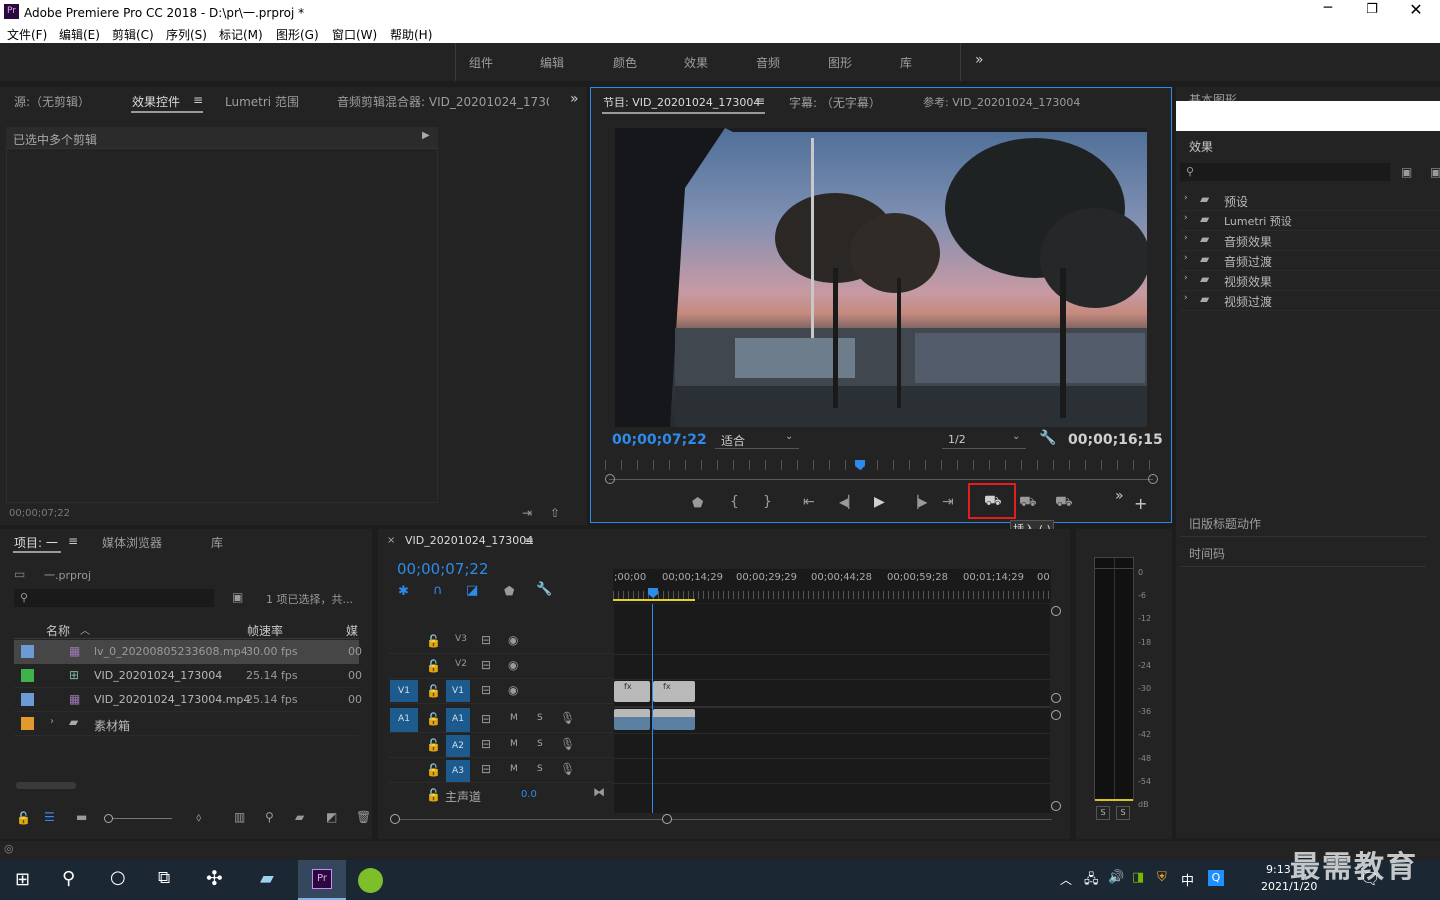 This screenshot has height=900, width=1440. I want to click on windows-start-icon: ⊞, so click(22, 879).